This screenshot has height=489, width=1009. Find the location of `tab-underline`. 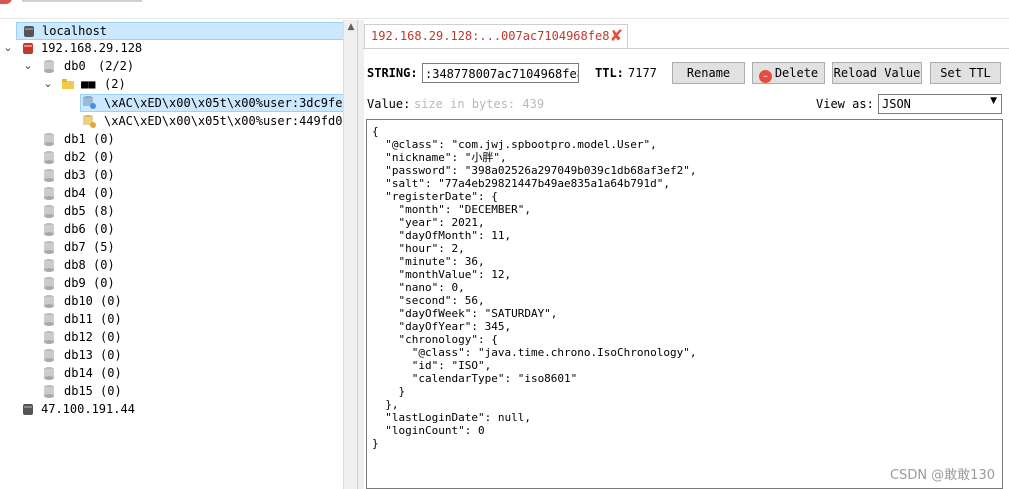

tab-underline is located at coordinates (686, 48).